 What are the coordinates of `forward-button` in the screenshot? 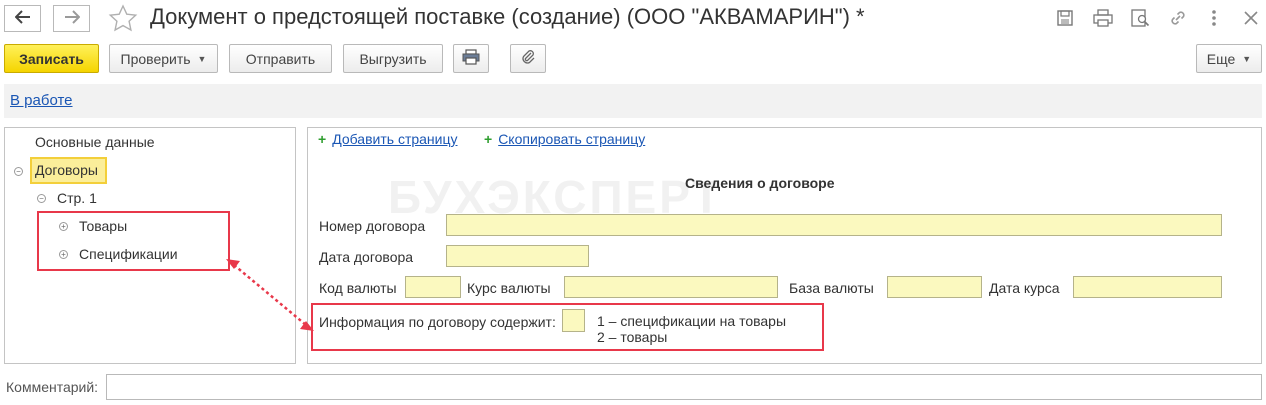 It's located at (71, 18).